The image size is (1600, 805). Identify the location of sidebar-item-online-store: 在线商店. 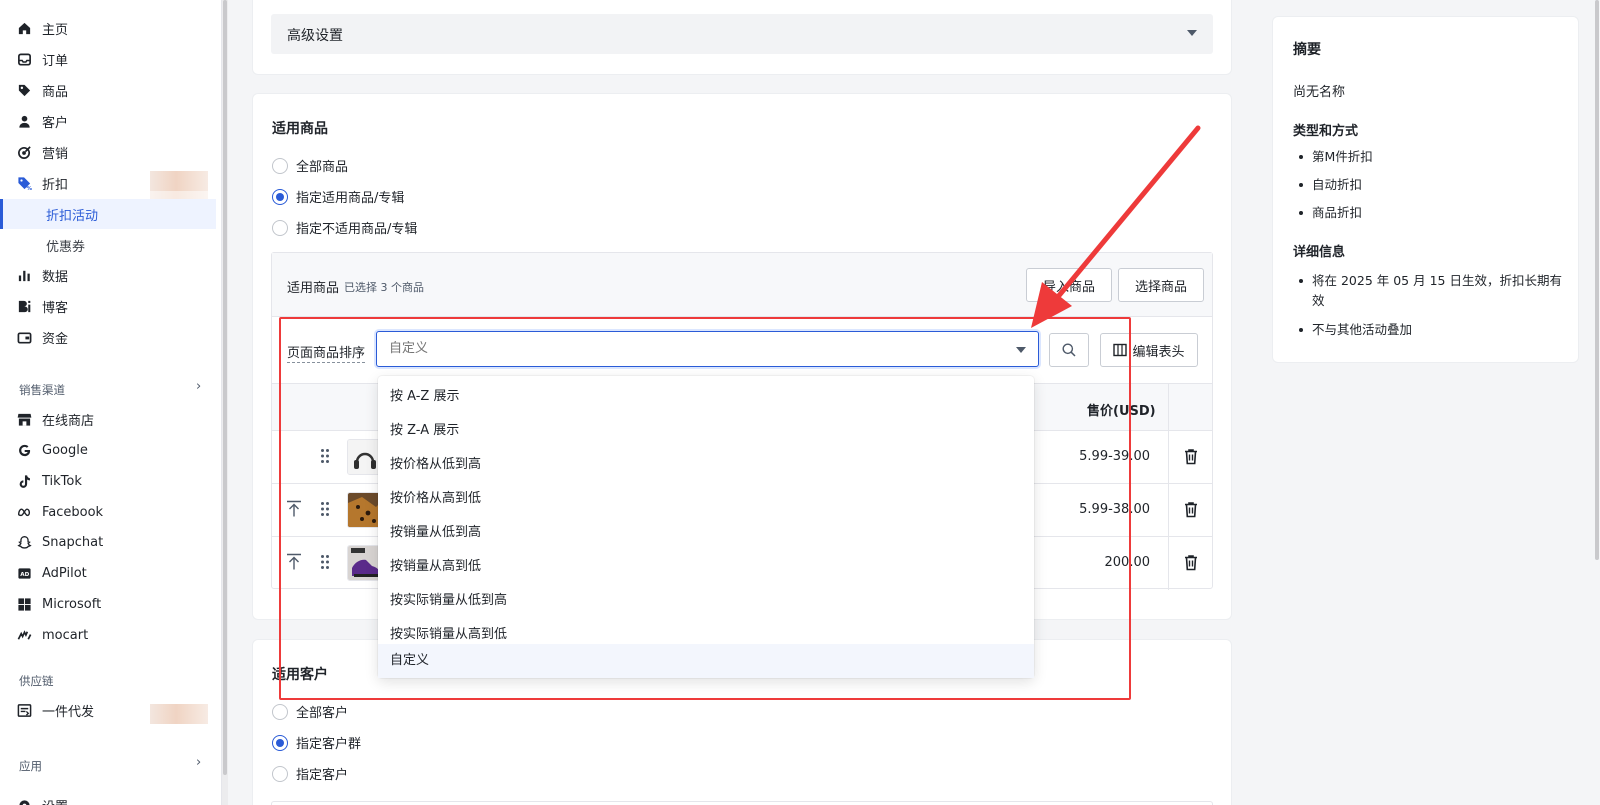
(108, 419).